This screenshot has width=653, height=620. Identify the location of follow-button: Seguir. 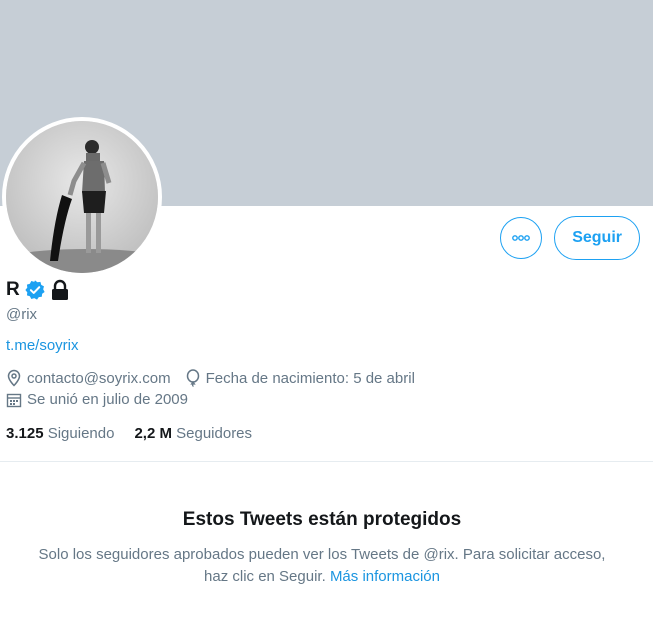
(597, 238).